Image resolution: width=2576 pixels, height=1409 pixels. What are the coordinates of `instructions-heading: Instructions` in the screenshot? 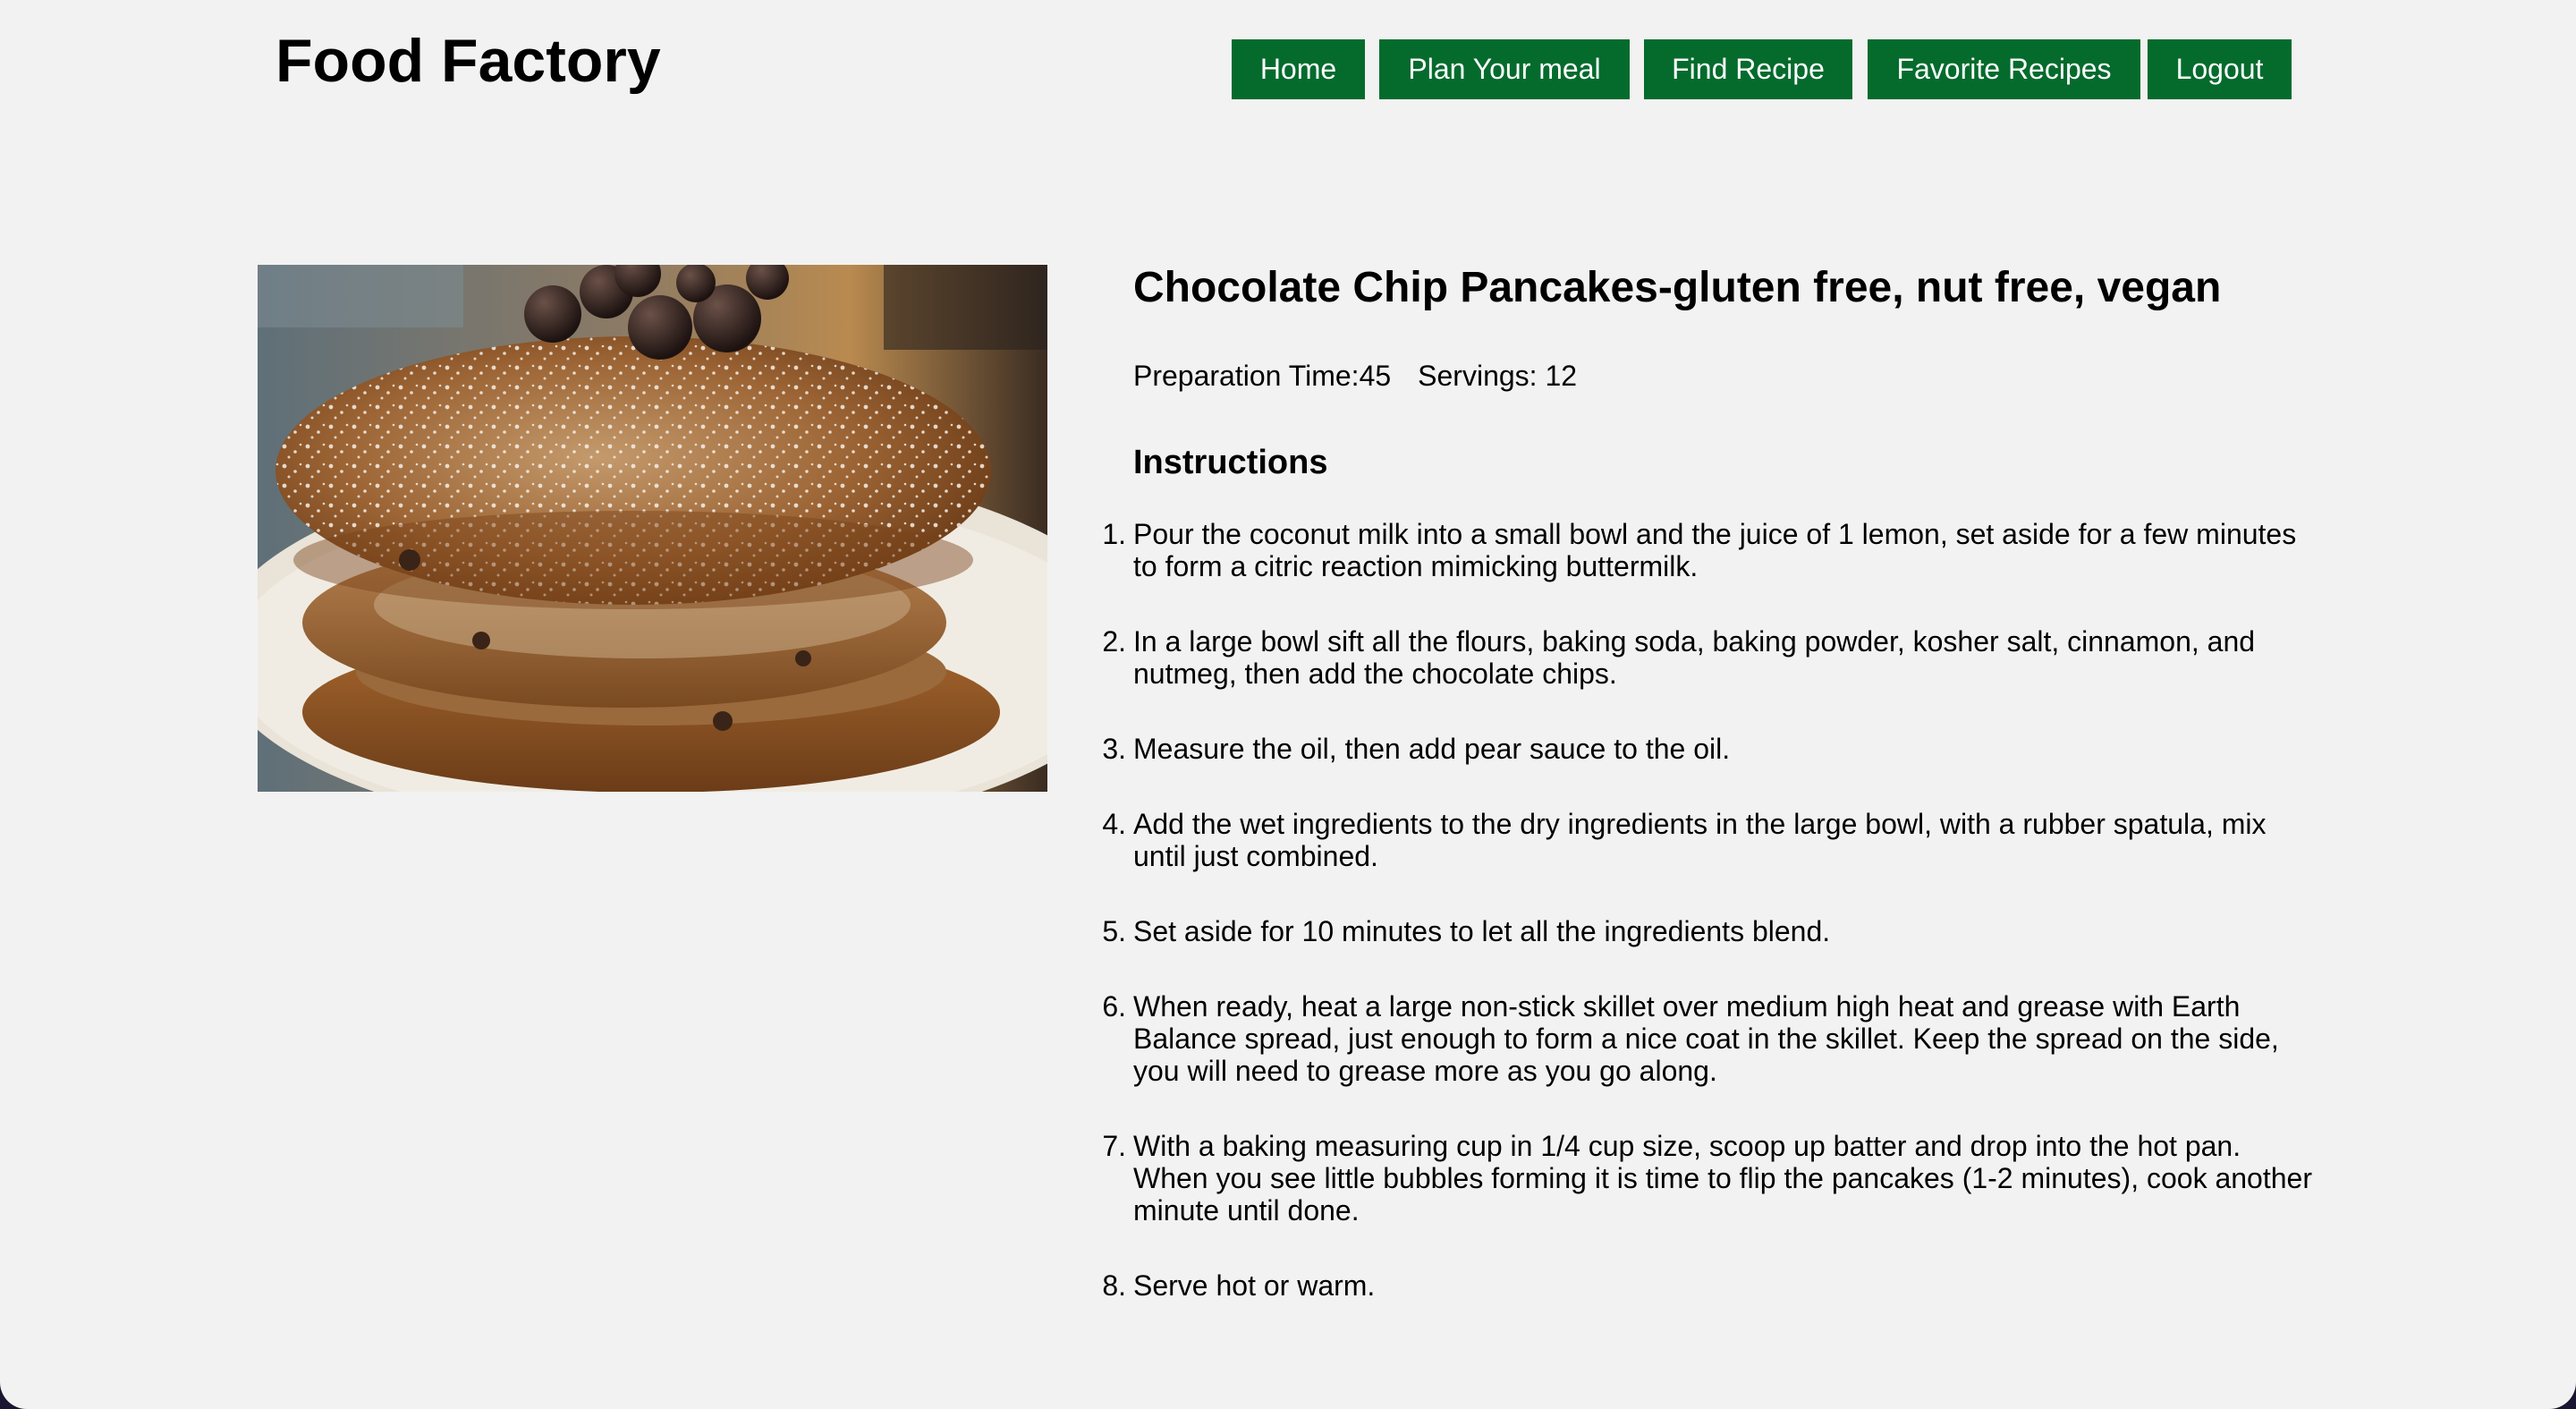 It's located at (1230, 463).